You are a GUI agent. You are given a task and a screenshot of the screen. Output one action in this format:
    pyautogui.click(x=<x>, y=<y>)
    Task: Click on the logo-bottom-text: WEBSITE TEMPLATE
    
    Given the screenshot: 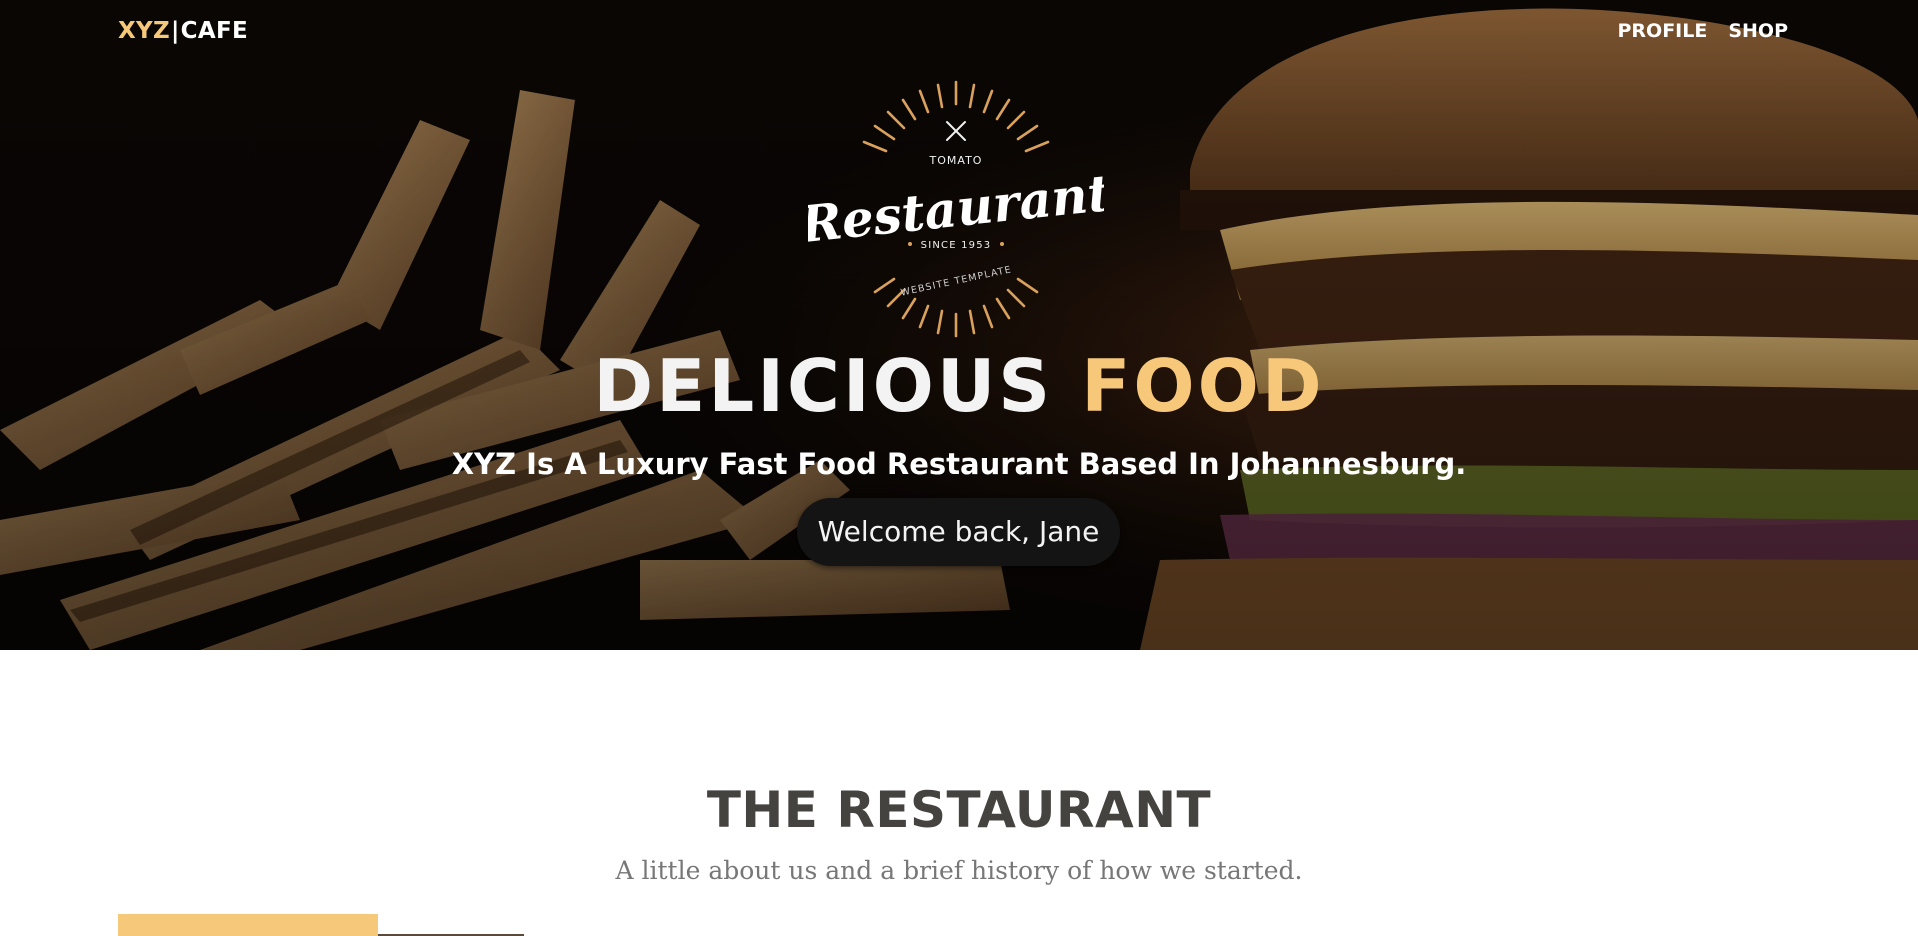 What is the action you would take?
    pyautogui.click(x=956, y=281)
    